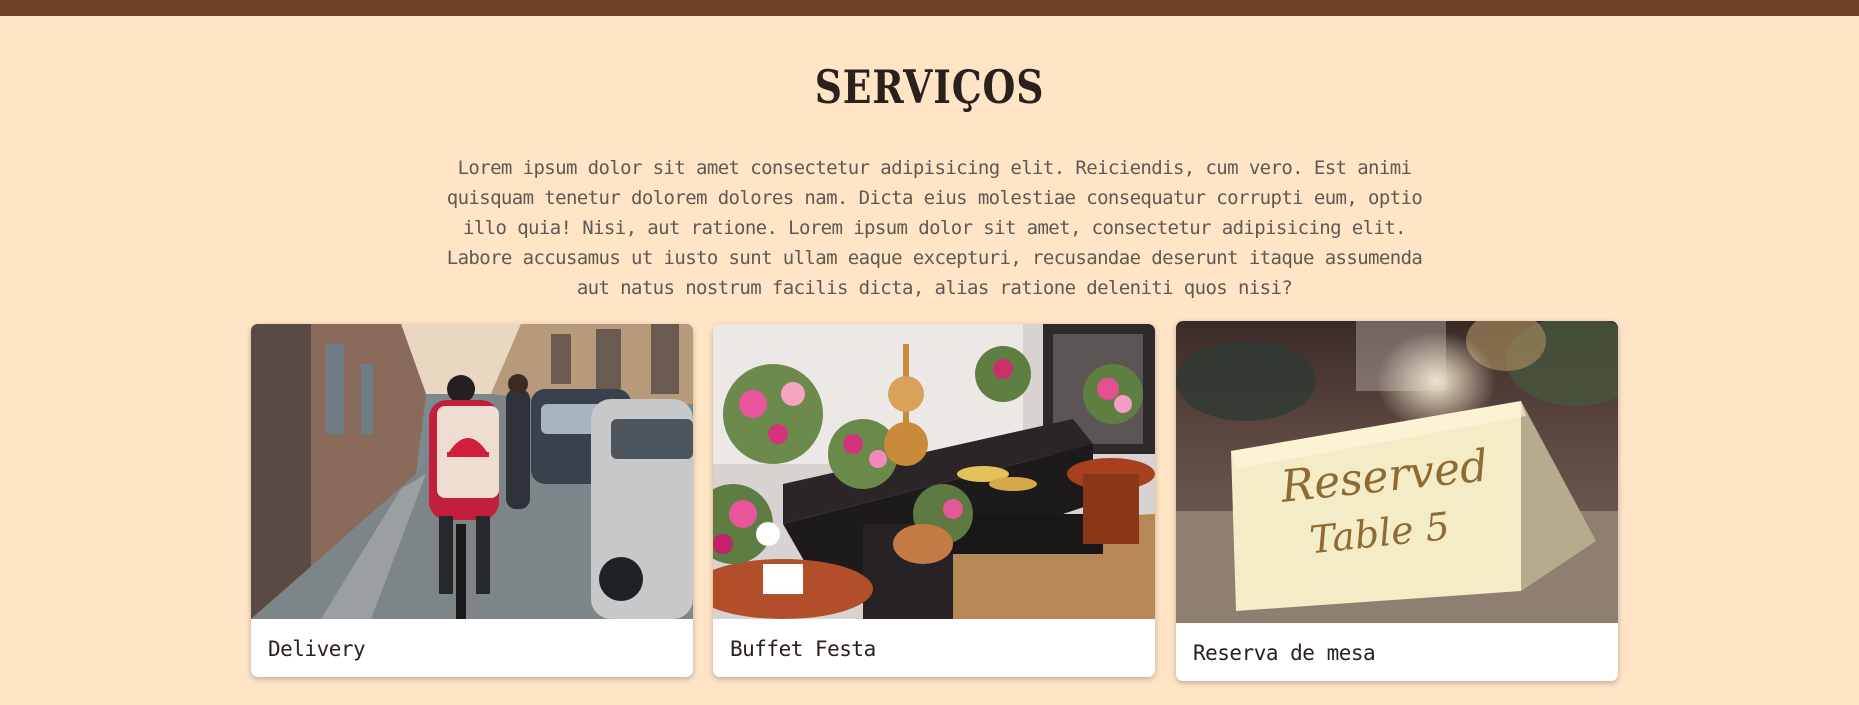 This screenshot has height=705, width=1859. I want to click on service-card-reserva: Reserved Table 5 Reserva de mesa, so click(1397, 501).